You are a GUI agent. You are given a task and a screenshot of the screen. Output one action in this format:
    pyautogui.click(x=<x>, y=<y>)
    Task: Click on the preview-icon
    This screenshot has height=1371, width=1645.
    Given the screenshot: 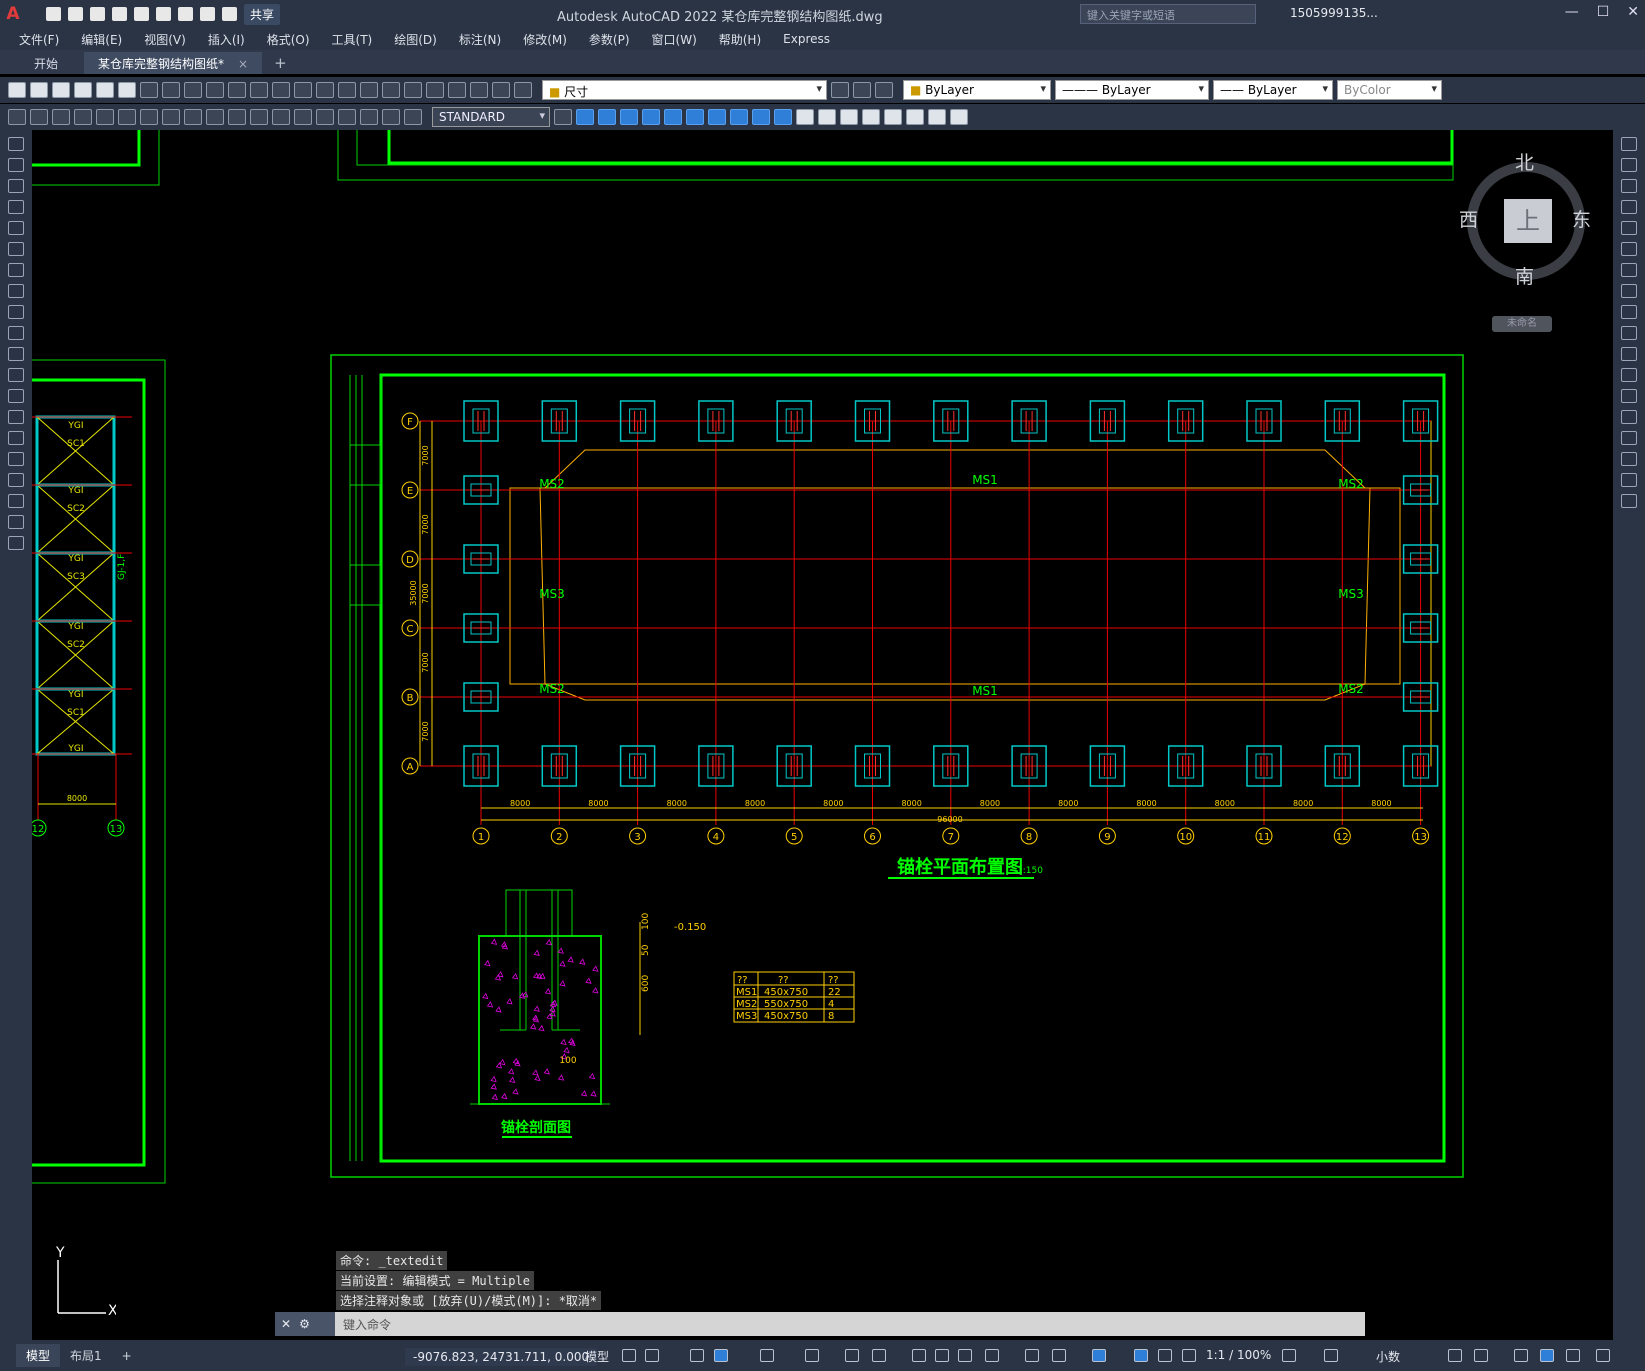 What is the action you would take?
    pyautogui.click(x=105, y=90)
    